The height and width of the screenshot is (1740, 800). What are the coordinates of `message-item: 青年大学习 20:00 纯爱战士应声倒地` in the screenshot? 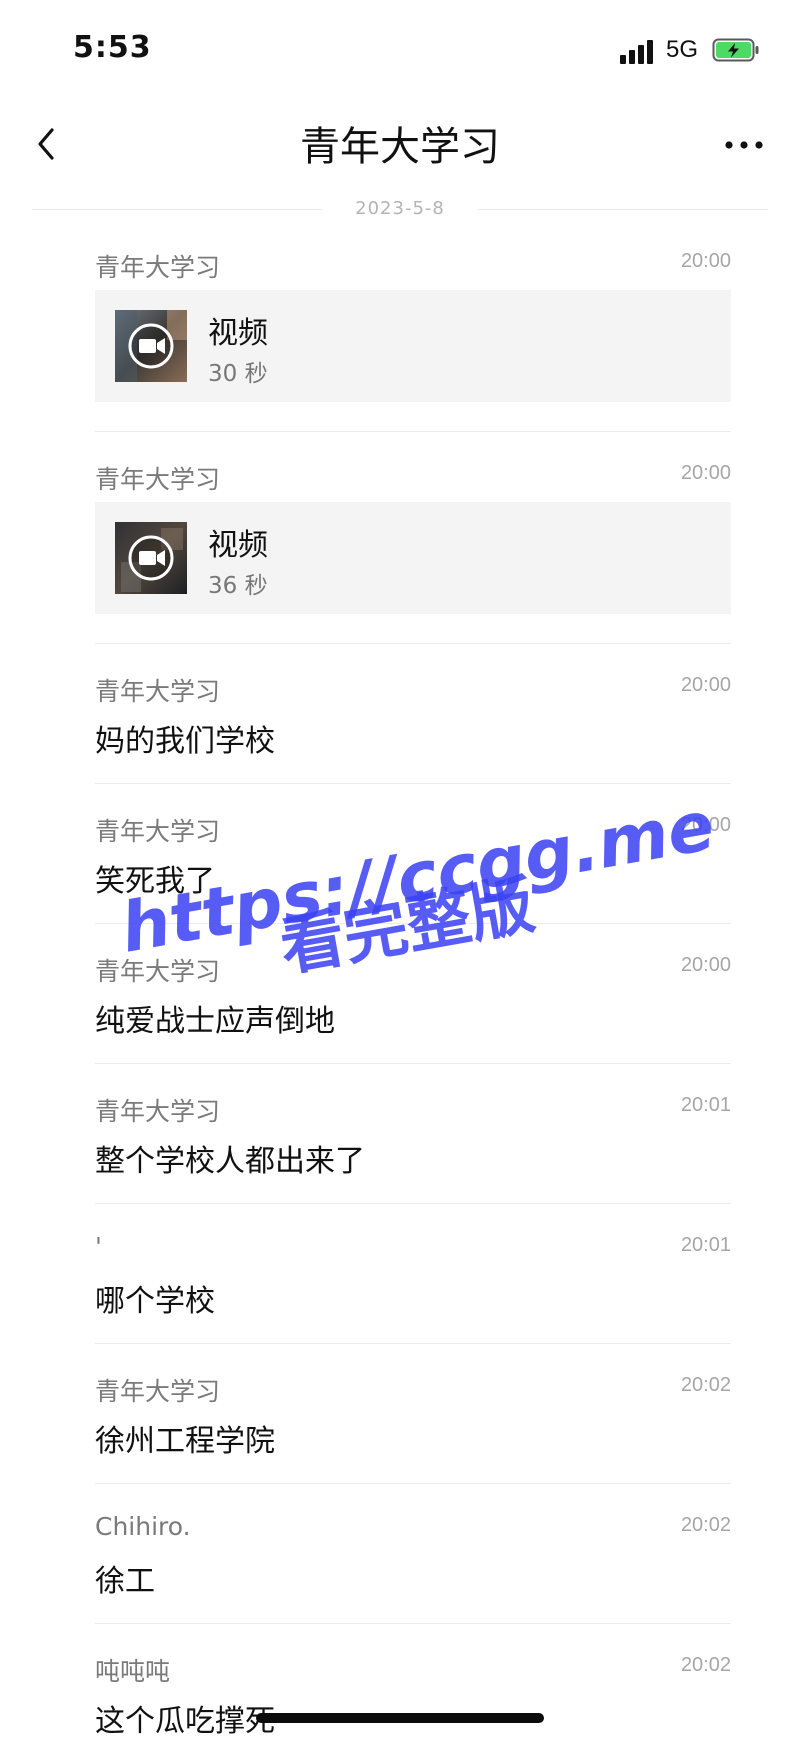 It's located at (413, 1022).